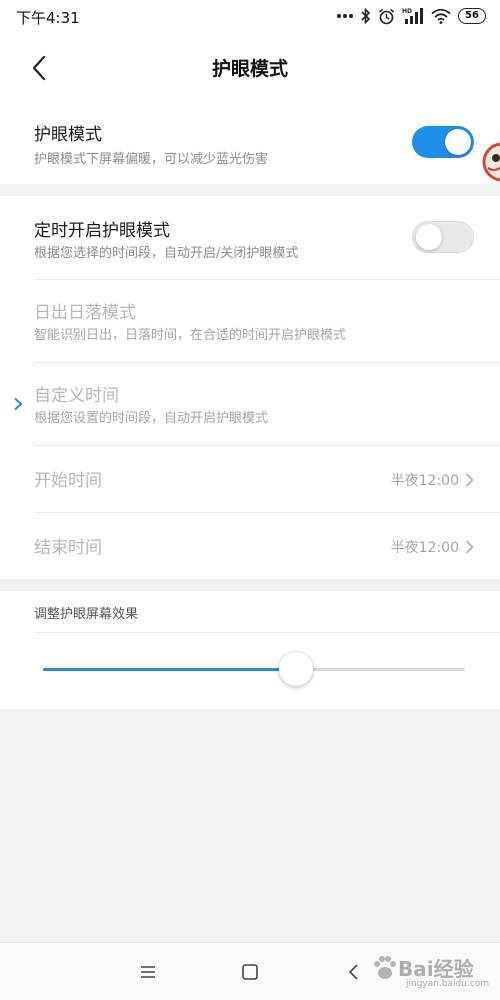  What do you see at coordinates (443, 142) in the screenshot?
I see `eye-mode-toggle` at bounding box center [443, 142].